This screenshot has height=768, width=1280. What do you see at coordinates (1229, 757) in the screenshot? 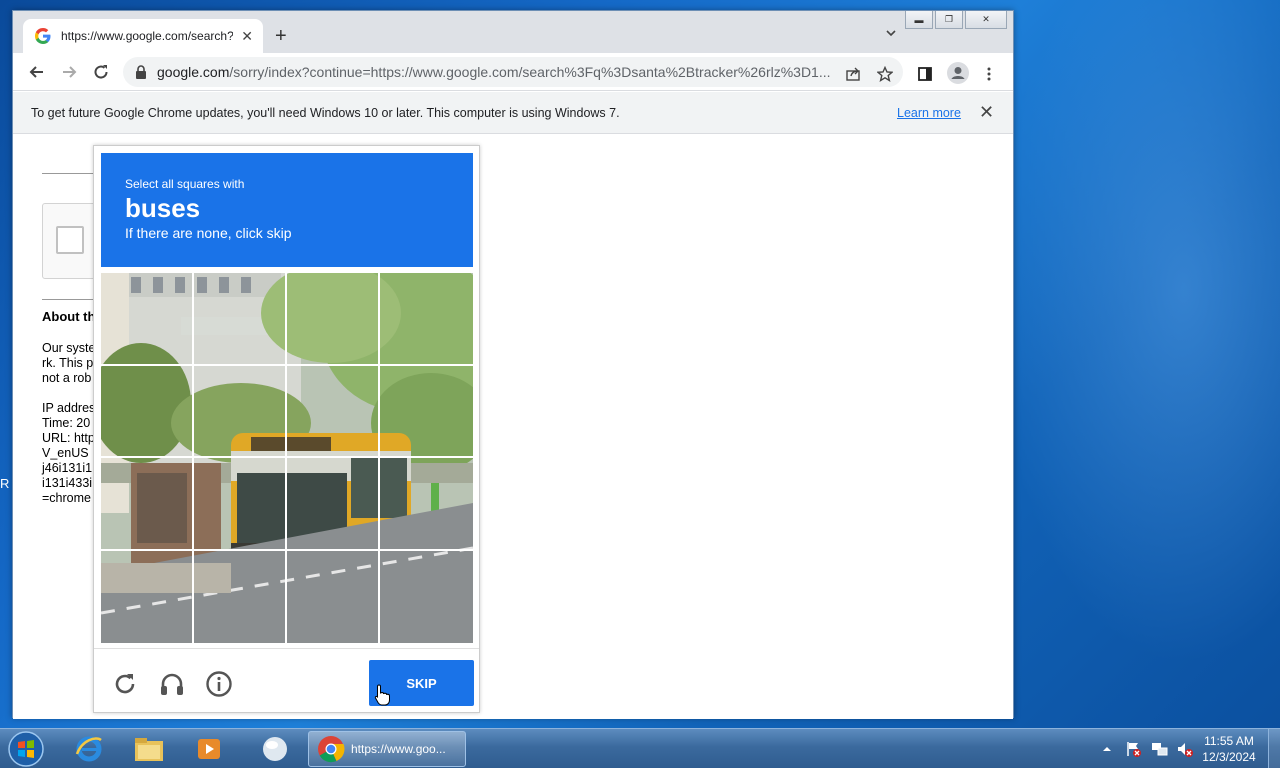
I see `clock-date: 12/3/2024` at bounding box center [1229, 757].